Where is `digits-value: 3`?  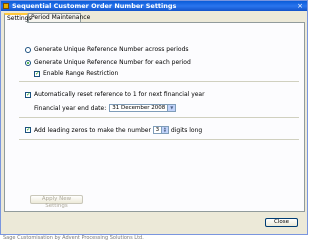 digits-value: 3 is located at coordinates (157, 130).